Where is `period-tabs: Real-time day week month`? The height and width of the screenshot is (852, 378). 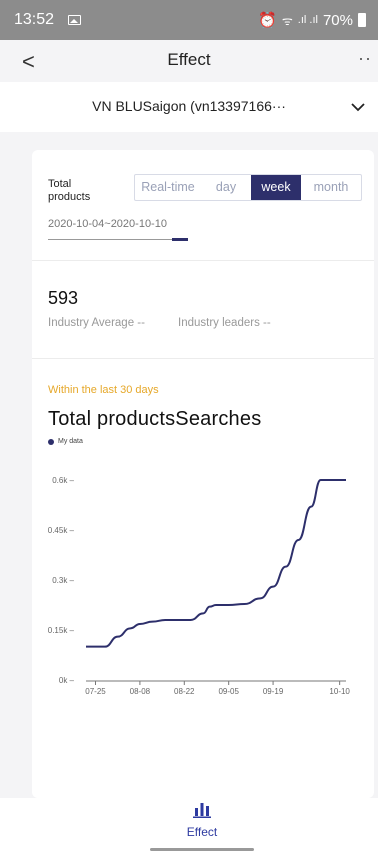 period-tabs: Real-time day week month is located at coordinates (248, 187).